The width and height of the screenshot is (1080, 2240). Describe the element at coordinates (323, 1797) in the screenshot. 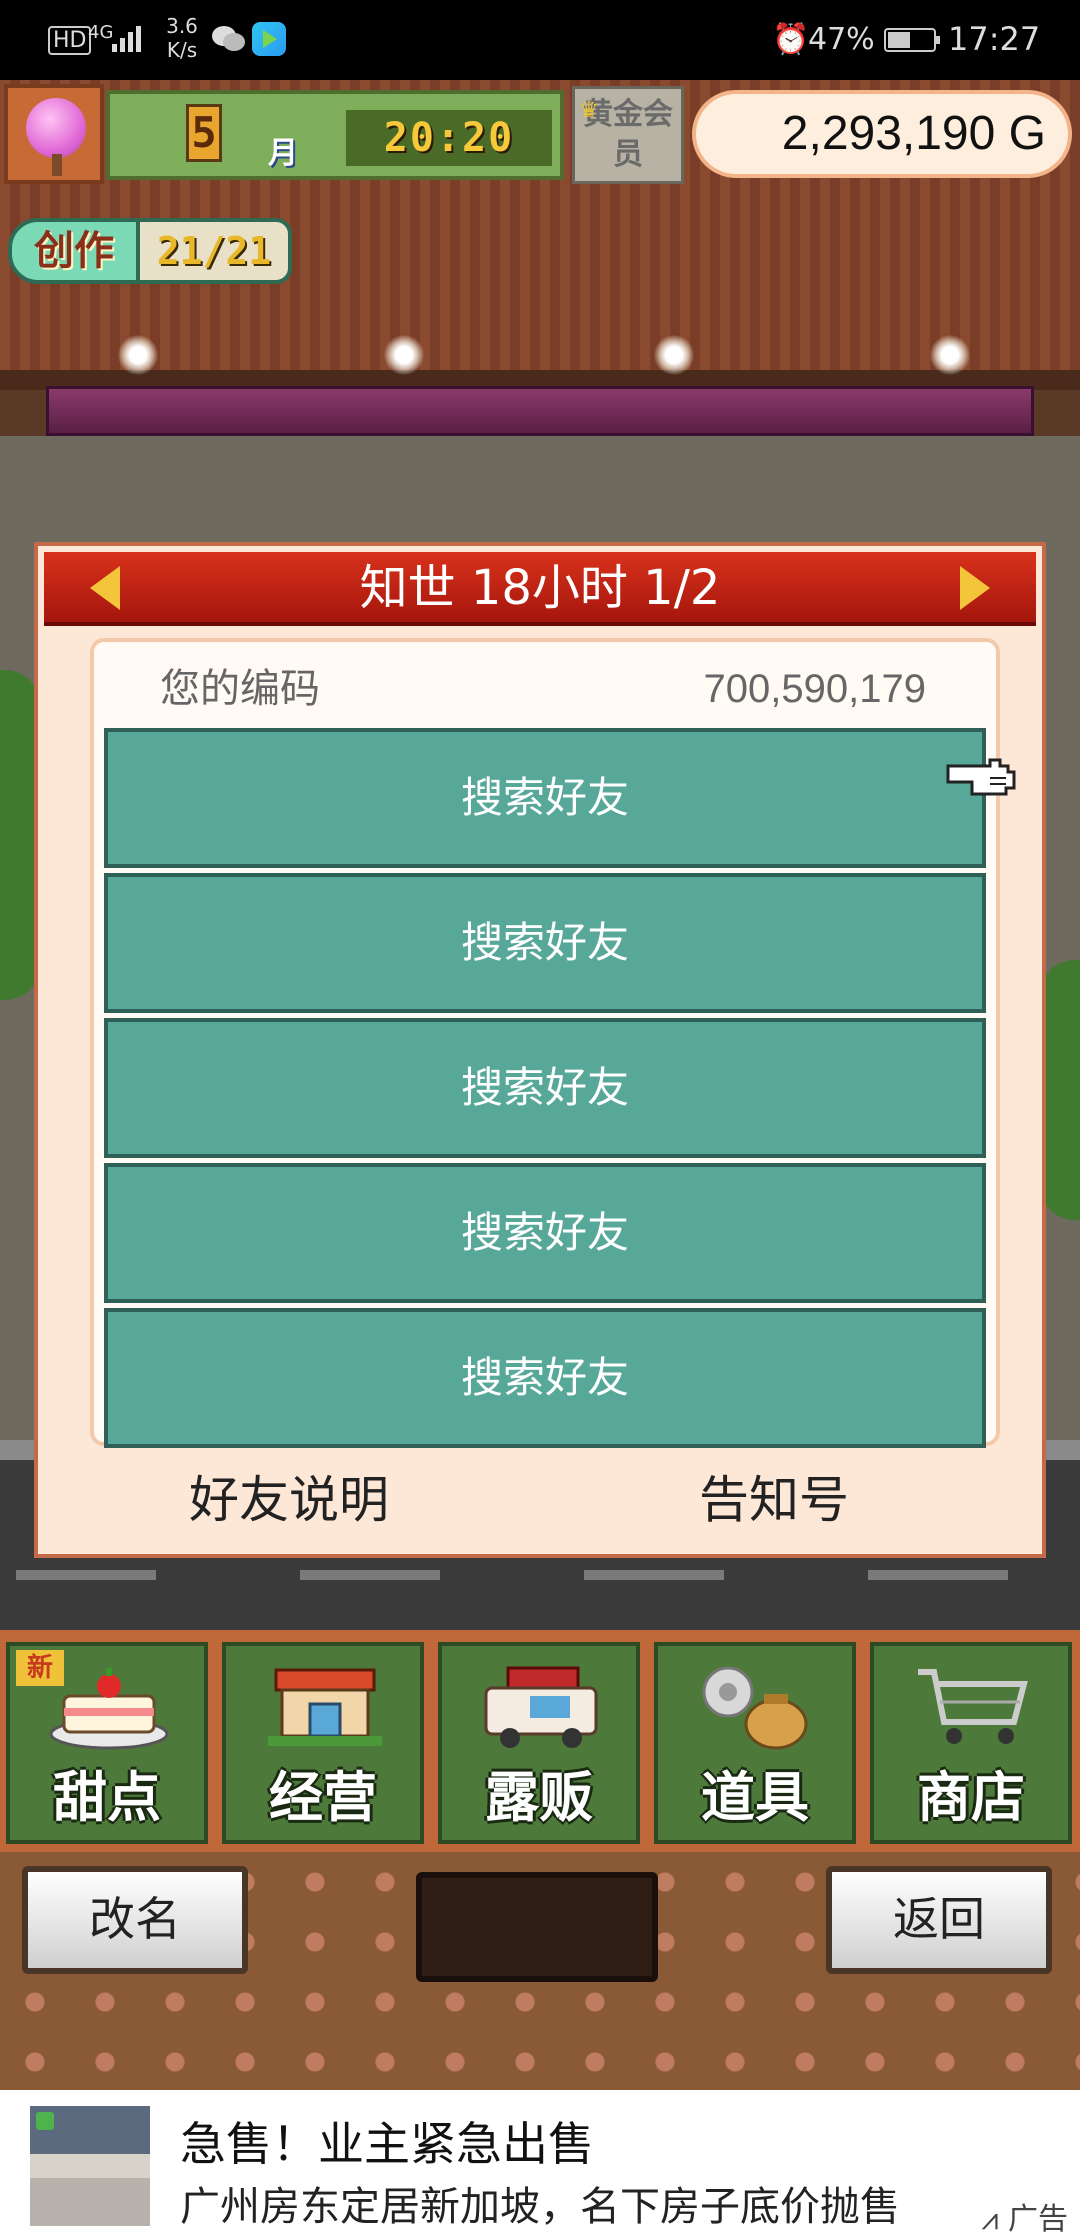

I see `menu-manage-label: 经营` at that location.